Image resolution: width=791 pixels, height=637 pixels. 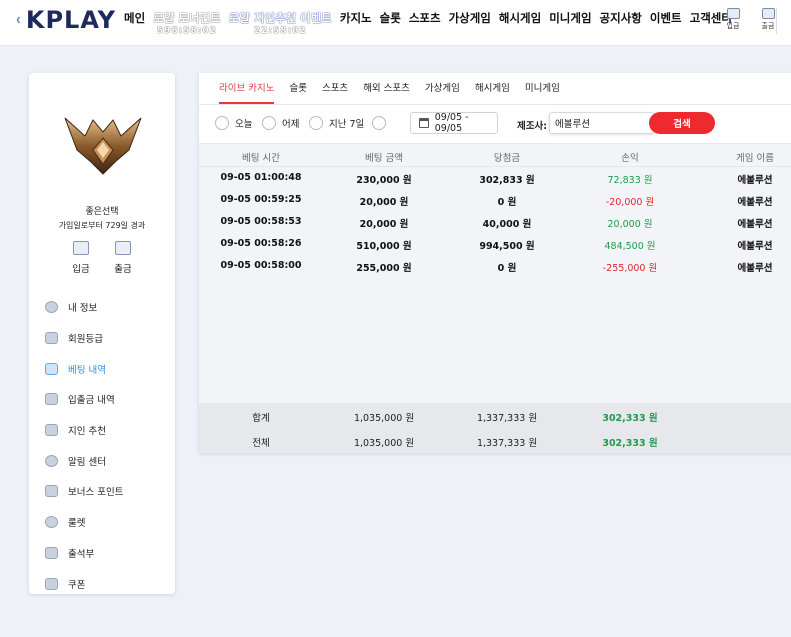 What do you see at coordinates (51, 460) in the screenshot?
I see `chat-icon` at bounding box center [51, 460].